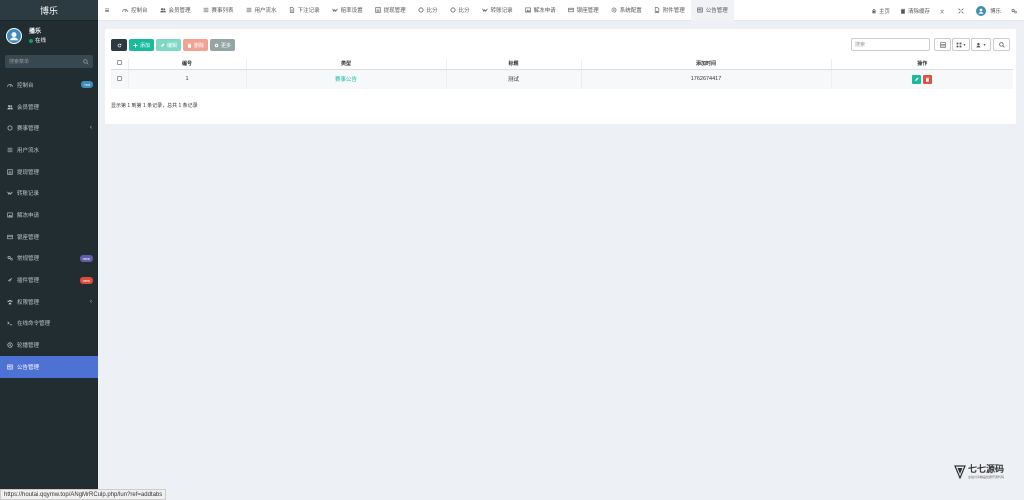  I want to click on tab-13: 附件管理, so click(669, 10).